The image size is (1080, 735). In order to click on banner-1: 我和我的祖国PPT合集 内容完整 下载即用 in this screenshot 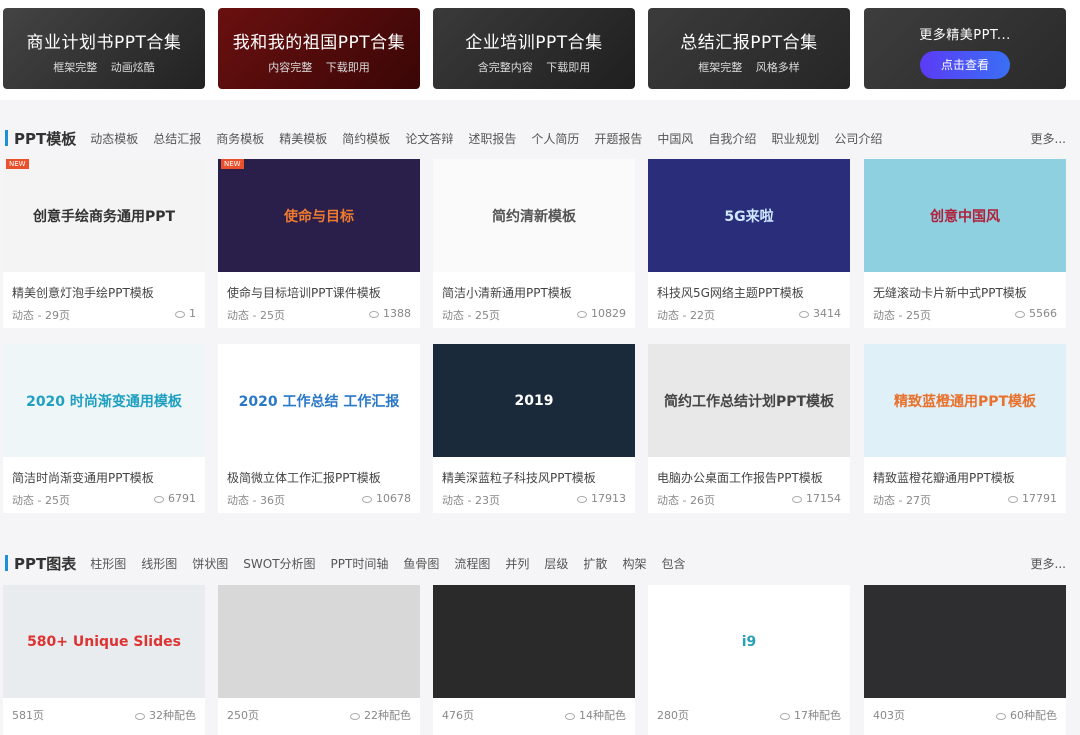, I will do `click(319, 48)`.